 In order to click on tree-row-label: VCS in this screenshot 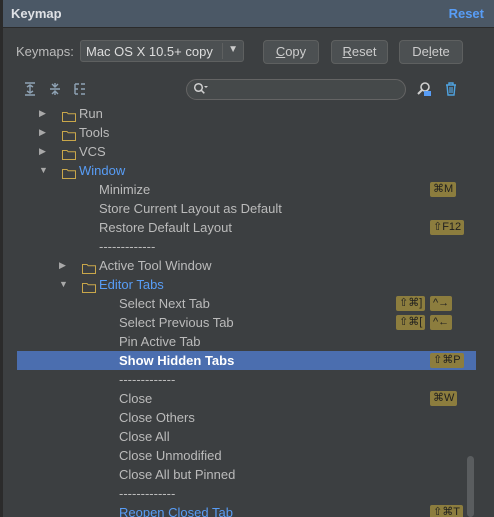, I will do `click(92, 151)`.